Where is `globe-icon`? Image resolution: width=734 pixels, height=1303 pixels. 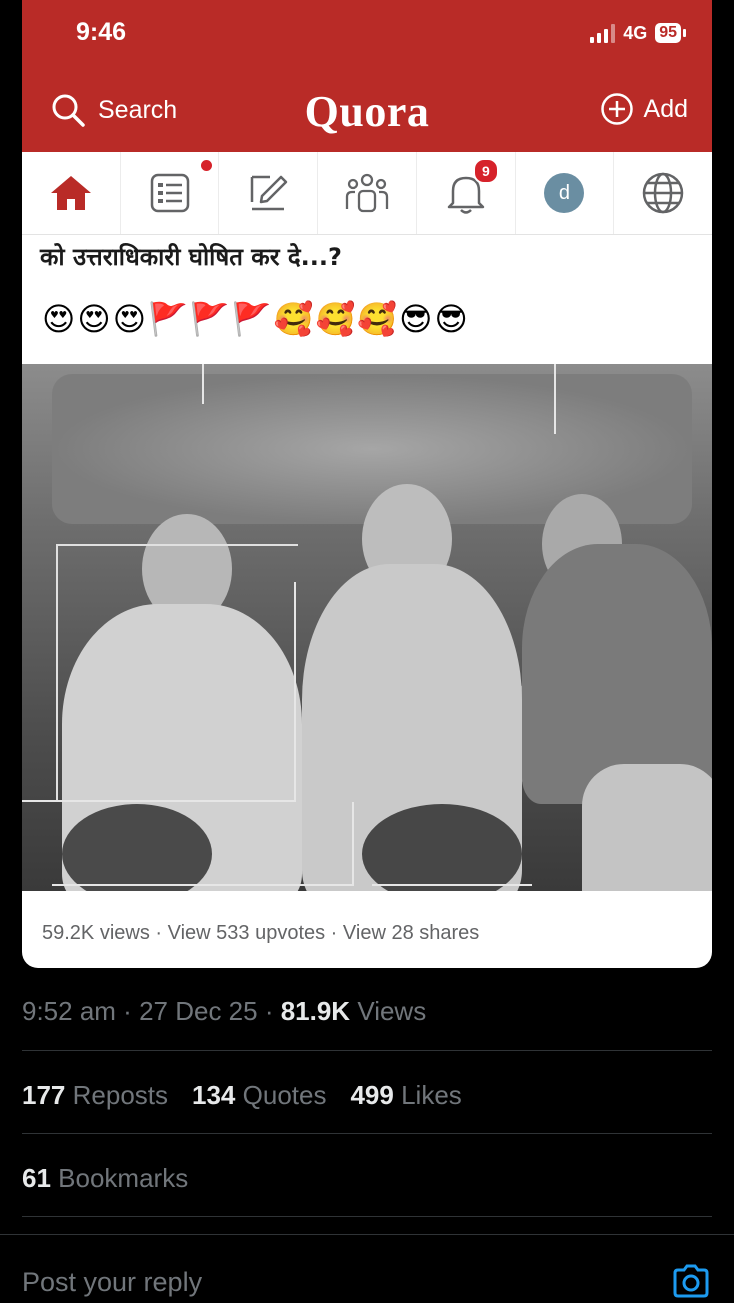 globe-icon is located at coordinates (663, 193).